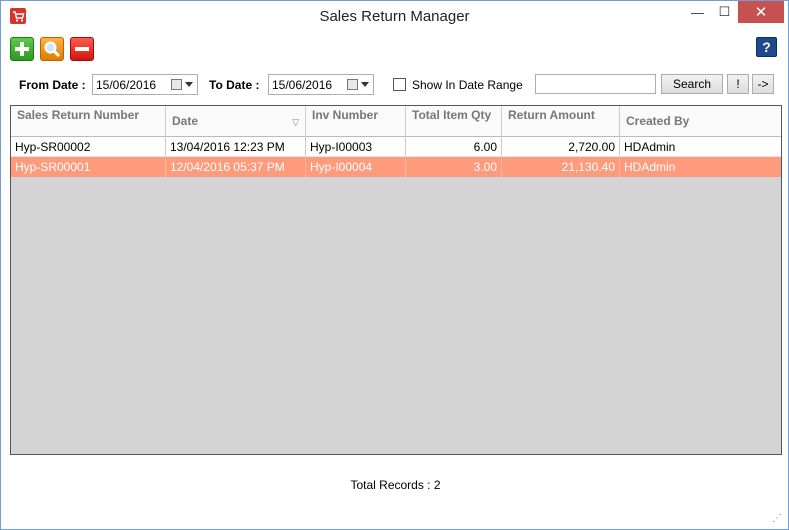  What do you see at coordinates (88, 167) in the screenshot?
I see `cell-return-number: Hyp-SR00001` at bounding box center [88, 167].